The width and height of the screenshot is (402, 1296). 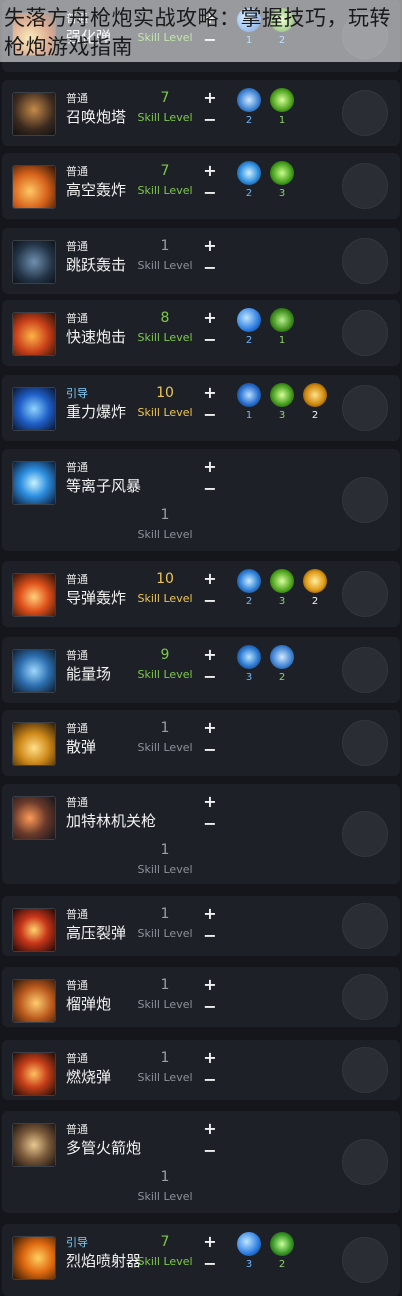 I want to click on skill-type-label: 引导, so click(x=77, y=393).